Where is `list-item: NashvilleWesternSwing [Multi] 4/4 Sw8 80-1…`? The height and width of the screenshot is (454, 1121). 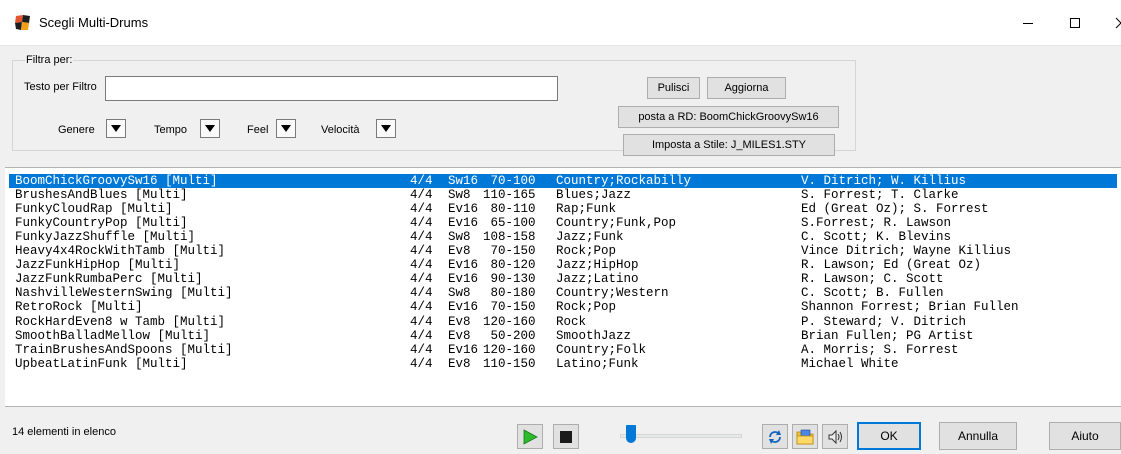
list-item: NashvilleWesternSwing [Multi] 4/4 Sw8 80-1… is located at coordinates (563, 293).